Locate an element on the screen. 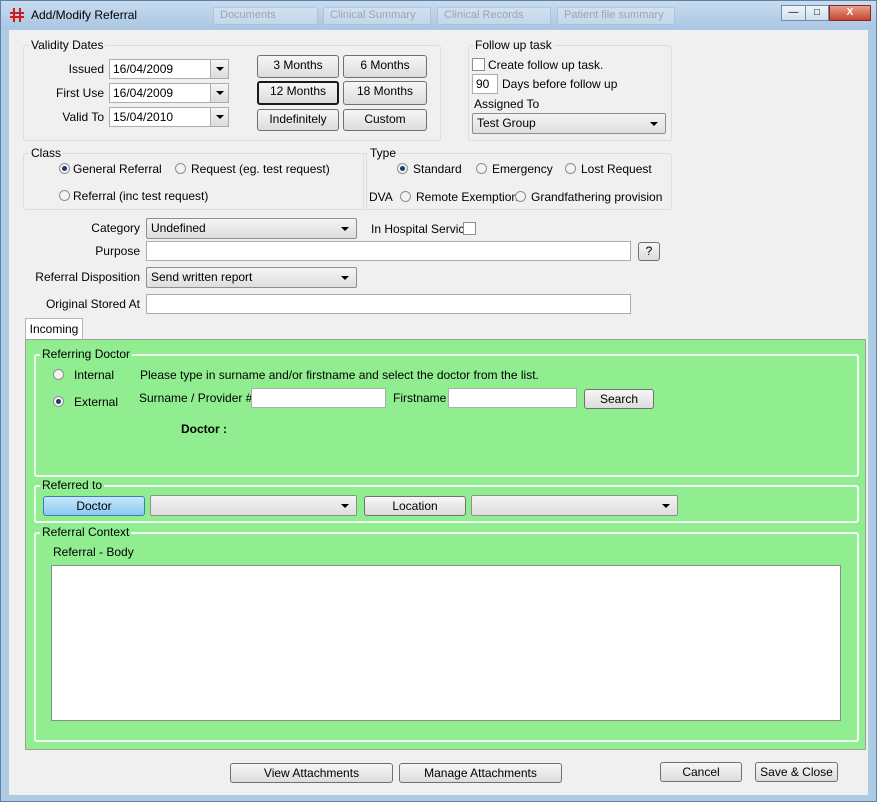 This screenshot has height=802, width=877. firstname-label: Firstname is located at coordinates (420, 398).